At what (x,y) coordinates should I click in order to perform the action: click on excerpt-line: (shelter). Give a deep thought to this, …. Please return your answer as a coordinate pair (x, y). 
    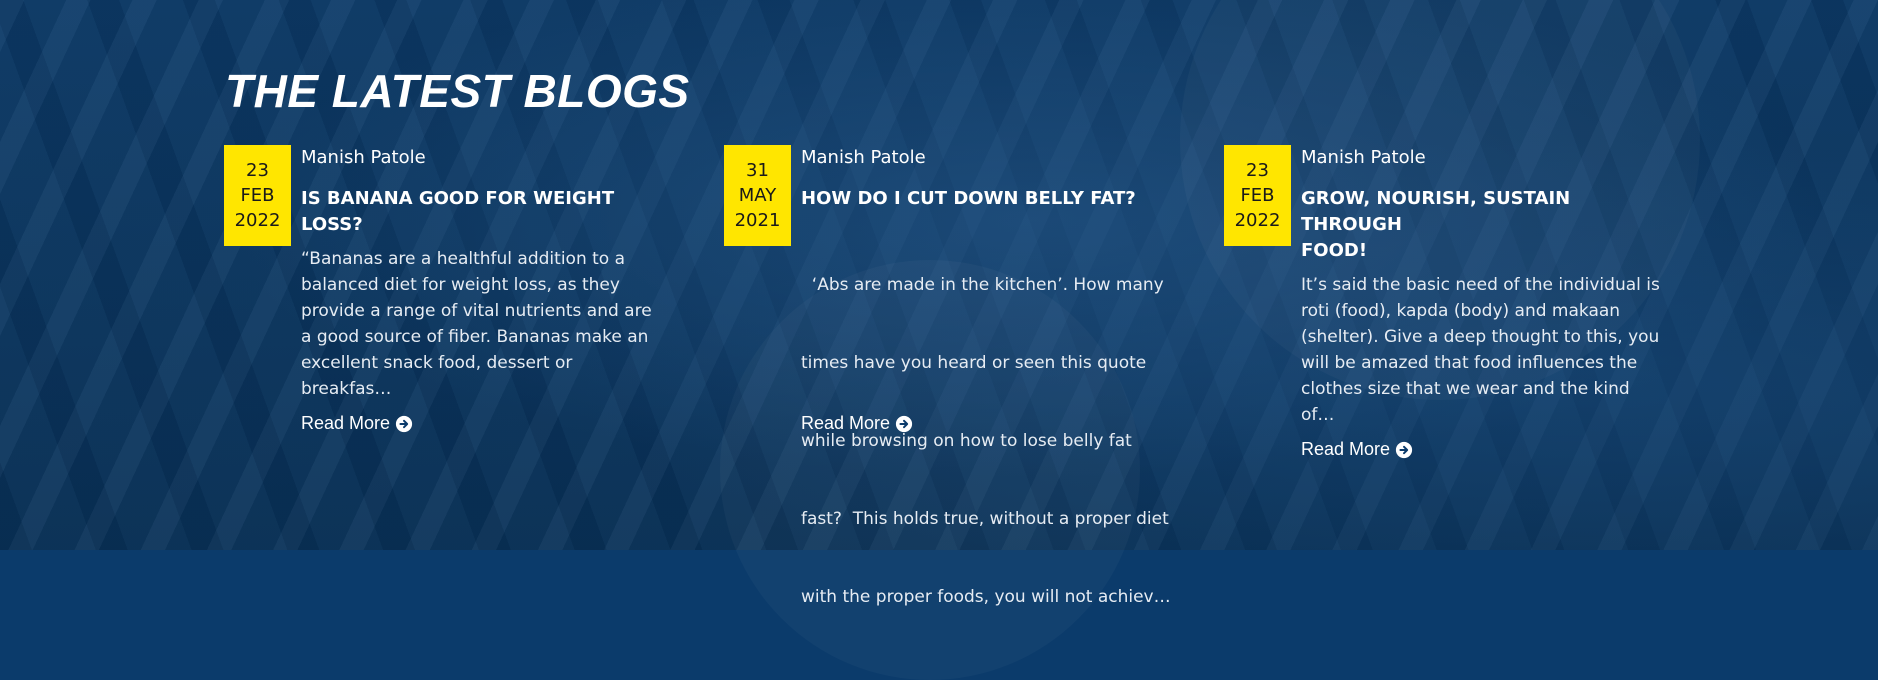
    Looking at the image, I should click on (1480, 337).